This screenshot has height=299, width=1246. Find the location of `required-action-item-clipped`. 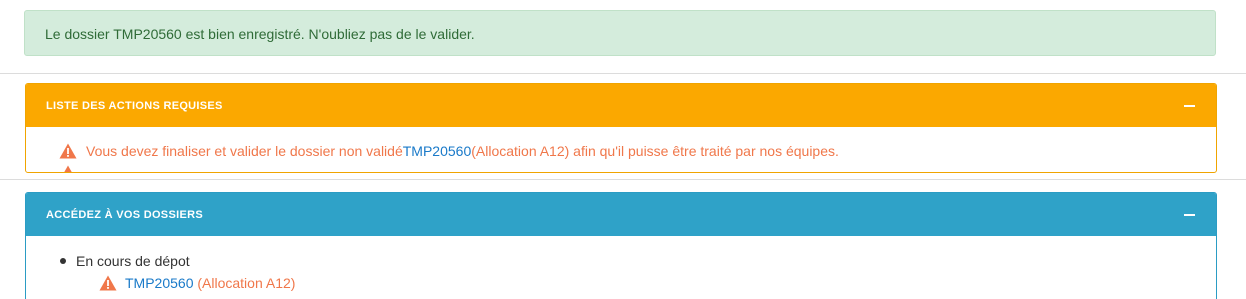

required-action-item-clipped is located at coordinates (637, 167).